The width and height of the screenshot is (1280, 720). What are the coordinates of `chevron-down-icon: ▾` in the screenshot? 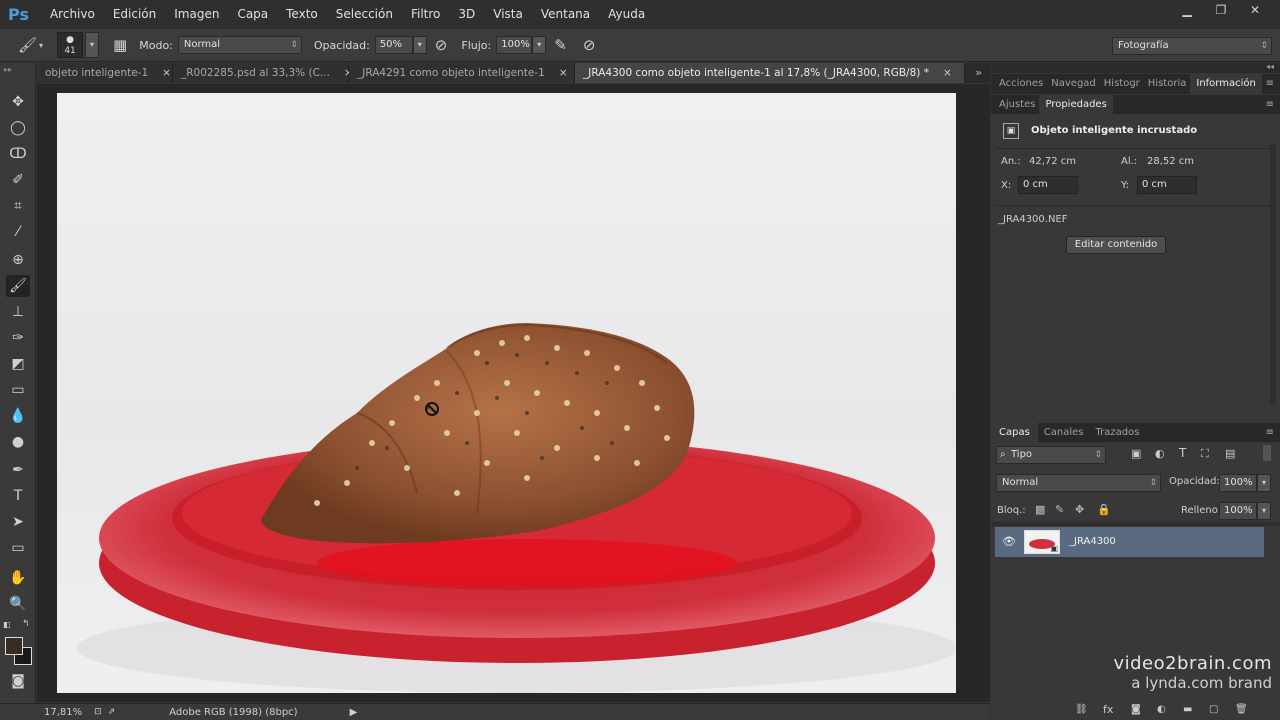 It's located at (41, 45).